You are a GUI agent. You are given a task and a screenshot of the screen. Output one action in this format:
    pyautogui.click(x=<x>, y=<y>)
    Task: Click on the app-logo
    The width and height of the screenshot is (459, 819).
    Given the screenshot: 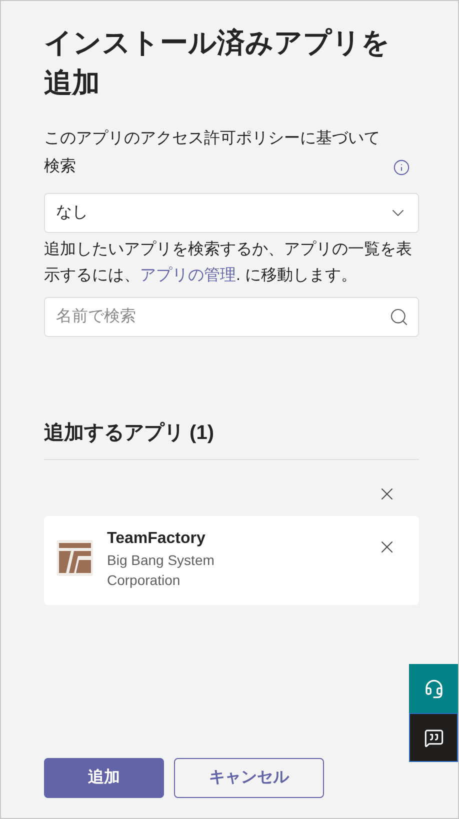 What is the action you would take?
    pyautogui.click(x=75, y=558)
    